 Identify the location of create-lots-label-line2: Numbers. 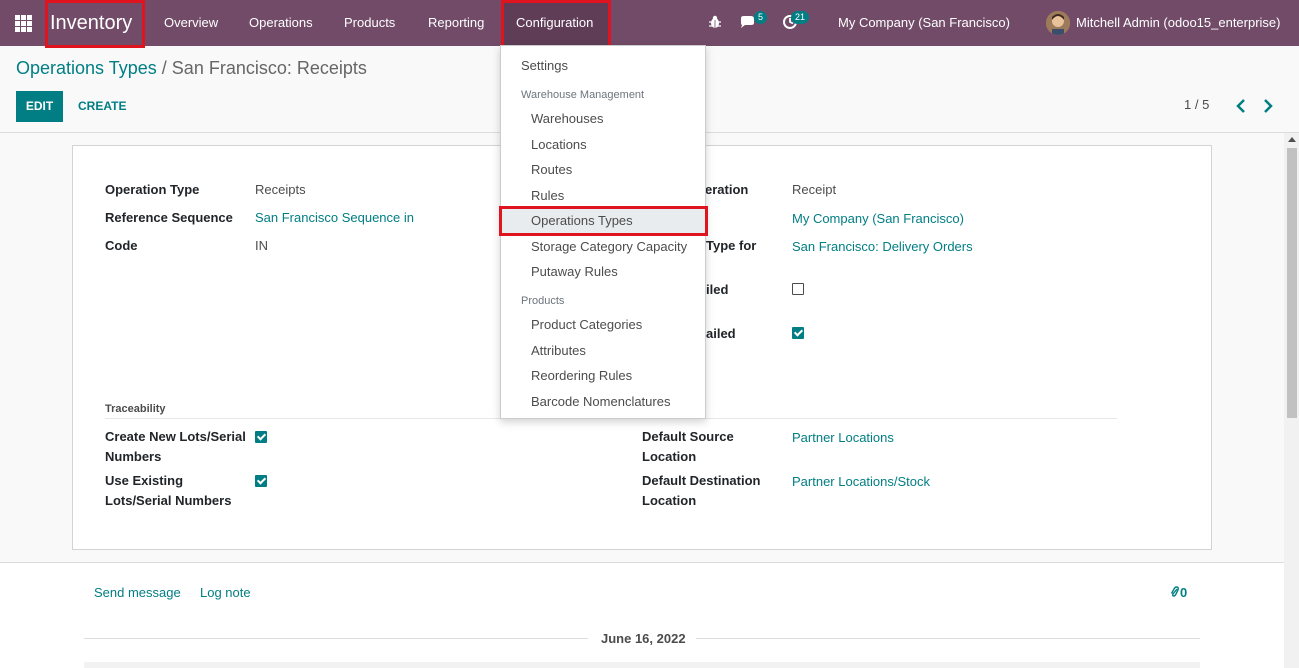
(133, 456).